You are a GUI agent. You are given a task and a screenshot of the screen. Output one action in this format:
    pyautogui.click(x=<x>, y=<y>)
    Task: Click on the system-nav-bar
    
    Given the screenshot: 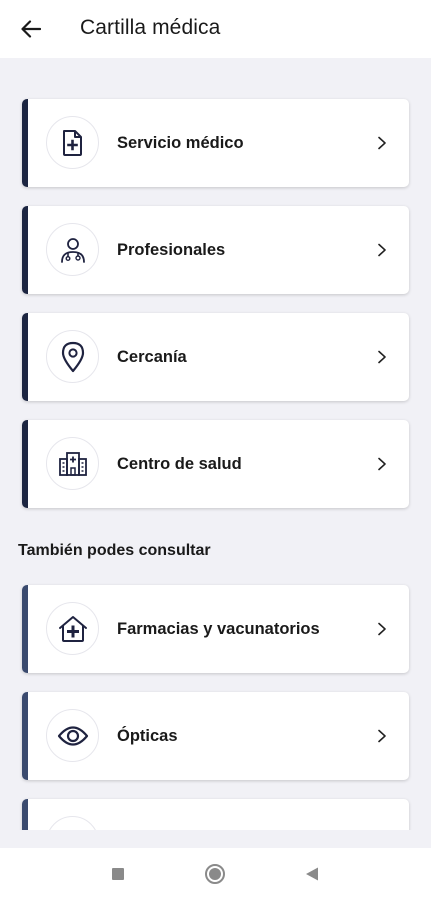 What is the action you would take?
    pyautogui.click(x=215, y=874)
    